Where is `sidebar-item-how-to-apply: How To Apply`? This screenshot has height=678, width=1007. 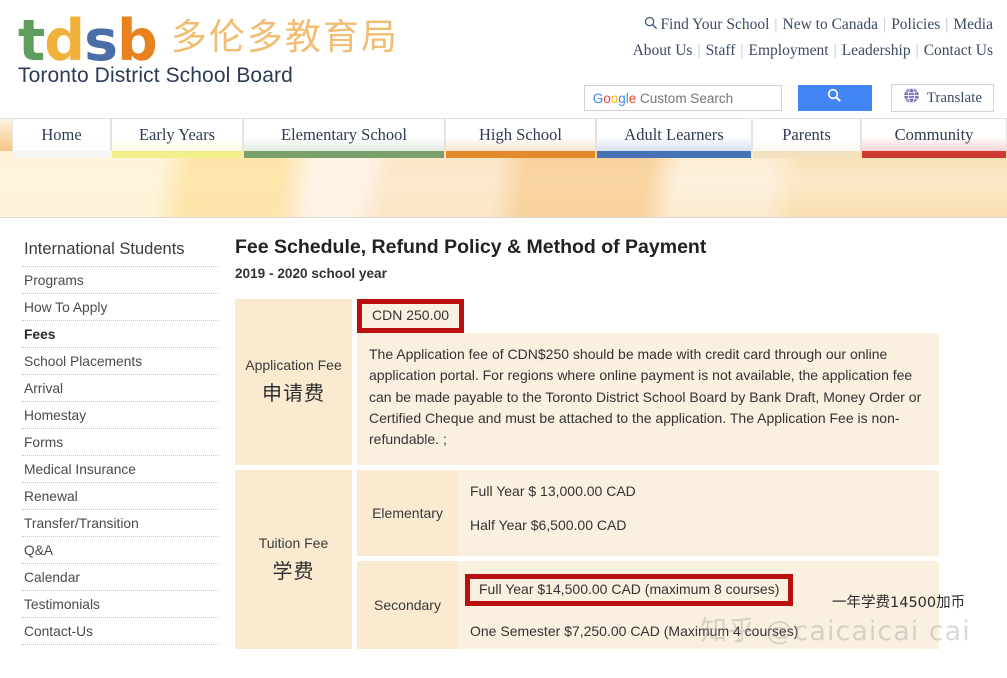
sidebar-item-how-to-apply: How To Apply is located at coordinates (120, 307).